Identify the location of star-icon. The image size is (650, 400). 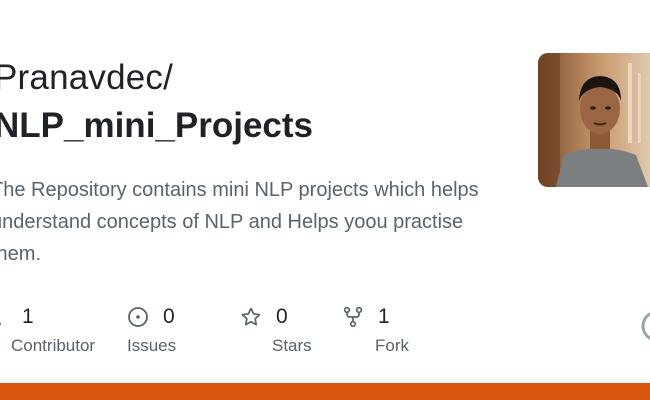
(251, 317).